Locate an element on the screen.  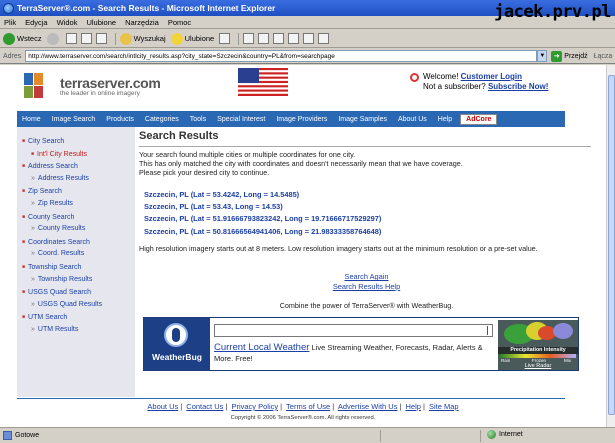
current-local-weather-link: Current Local Weather is located at coordinates (261, 347).